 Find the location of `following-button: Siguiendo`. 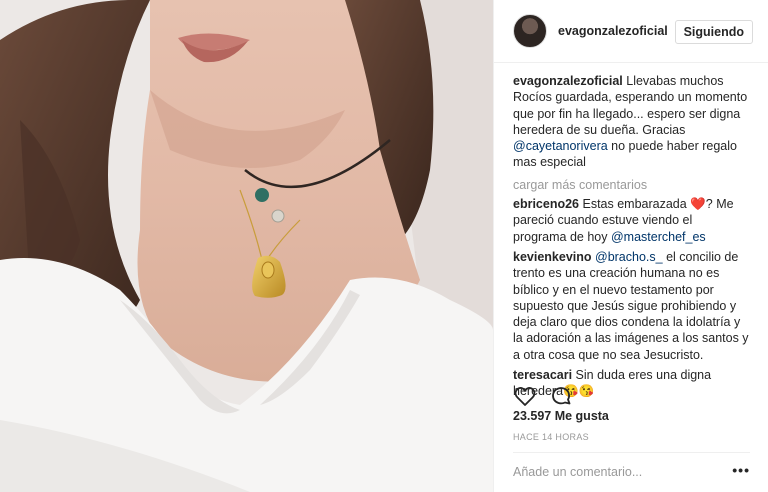

following-button: Siguiendo is located at coordinates (713, 32).